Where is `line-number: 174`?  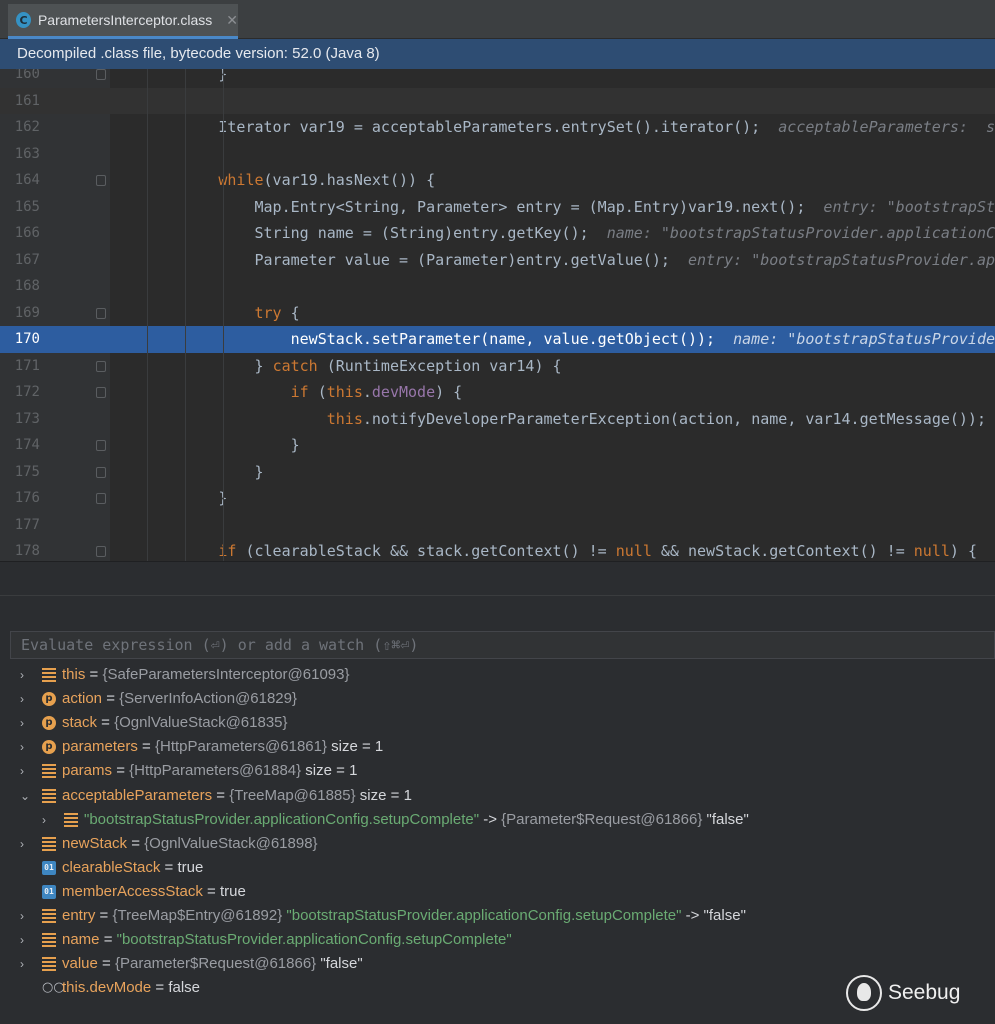 line-number: 174 is located at coordinates (20, 445).